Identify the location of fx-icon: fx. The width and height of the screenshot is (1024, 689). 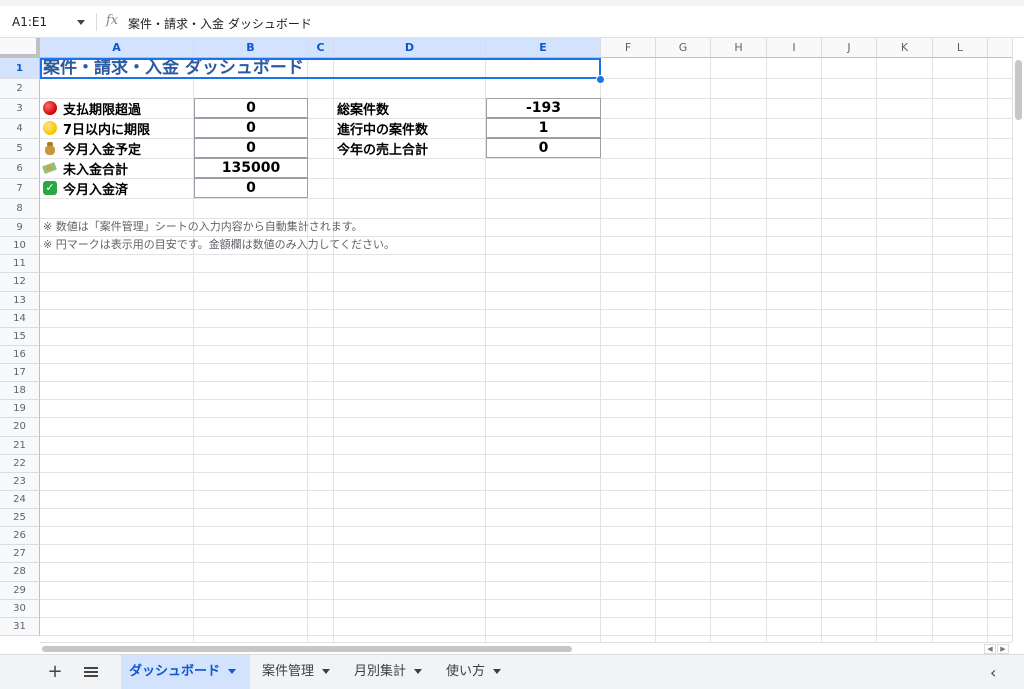
(112, 20).